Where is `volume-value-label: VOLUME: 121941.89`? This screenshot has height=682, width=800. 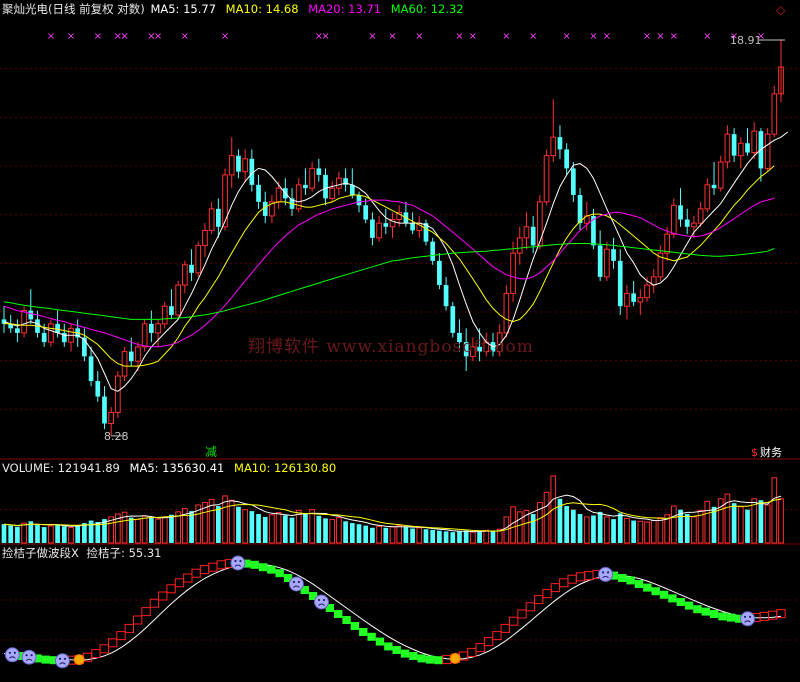
volume-value-label: VOLUME: 121941.89 is located at coordinates (61, 468).